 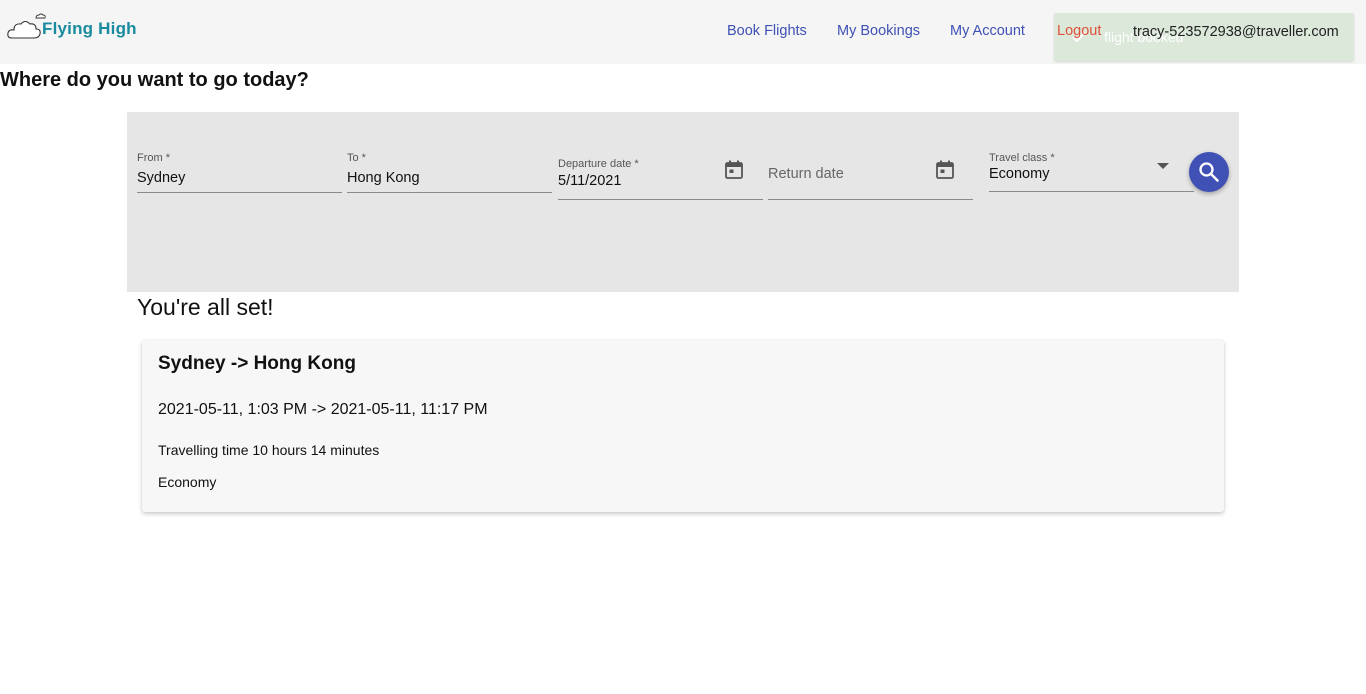 What do you see at coordinates (257, 363) in the screenshot?
I see `flight-route: Sydney -> Hong Kong` at bounding box center [257, 363].